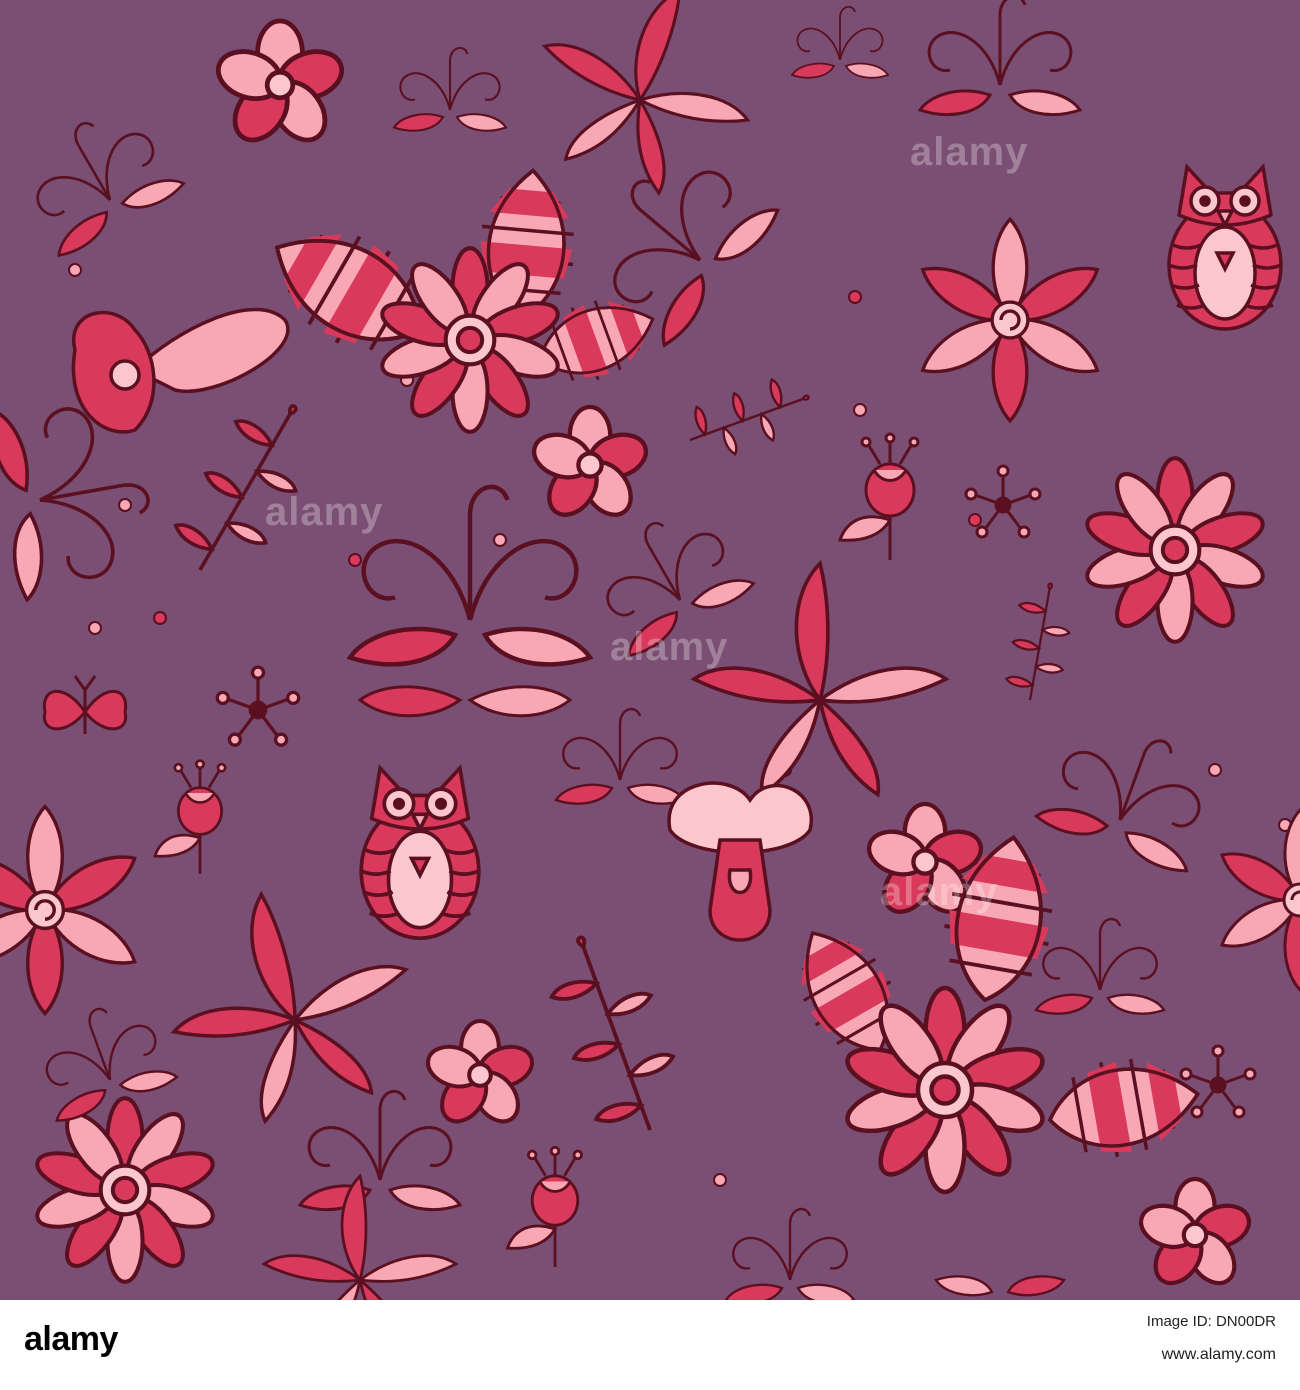 Image resolution: width=1300 pixels, height=1390 pixels. I want to click on footer-url: www.alamy.com, so click(1219, 1355).